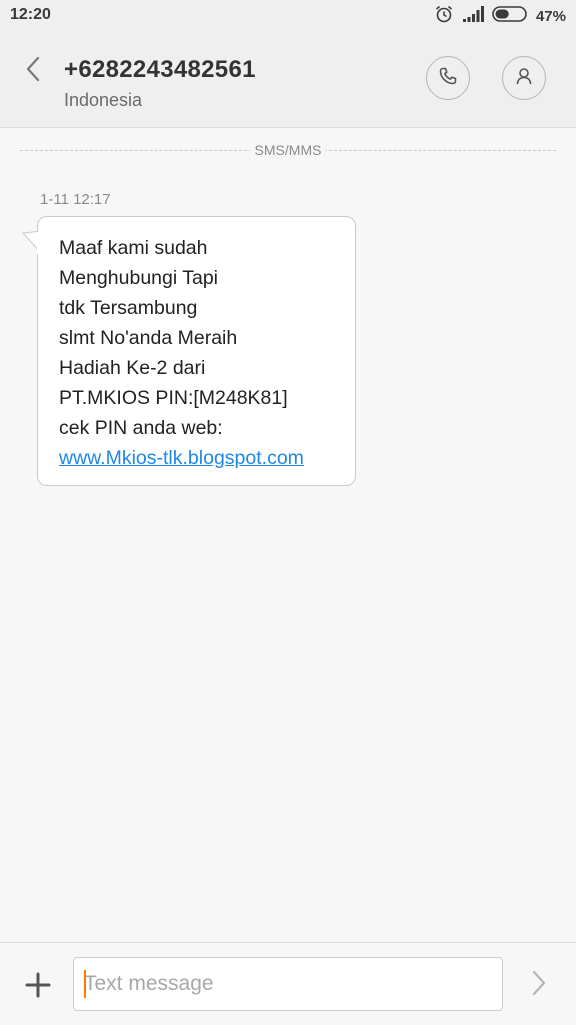  What do you see at coordinates (139, 278) in the screenshot?
I see `message-line: Menghubungi Tapi` at bounding box center [139, 278].